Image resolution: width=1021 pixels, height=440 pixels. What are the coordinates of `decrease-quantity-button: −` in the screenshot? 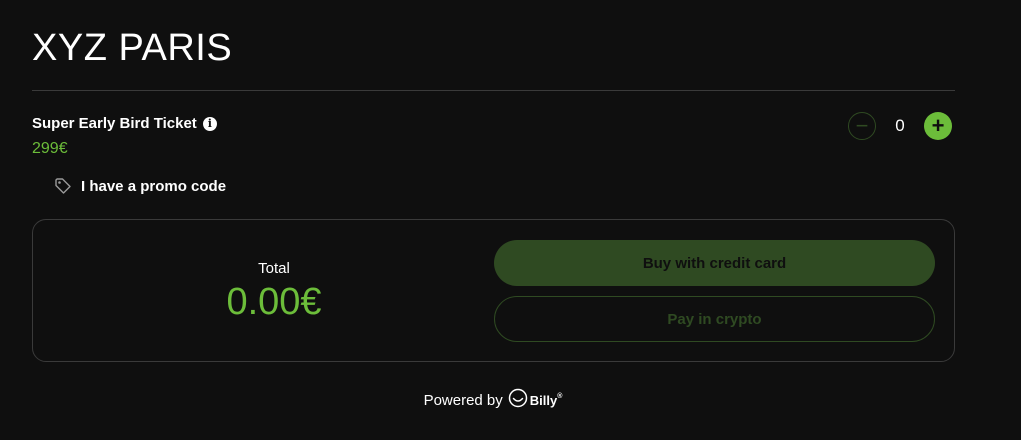 It's located at (862, 126).